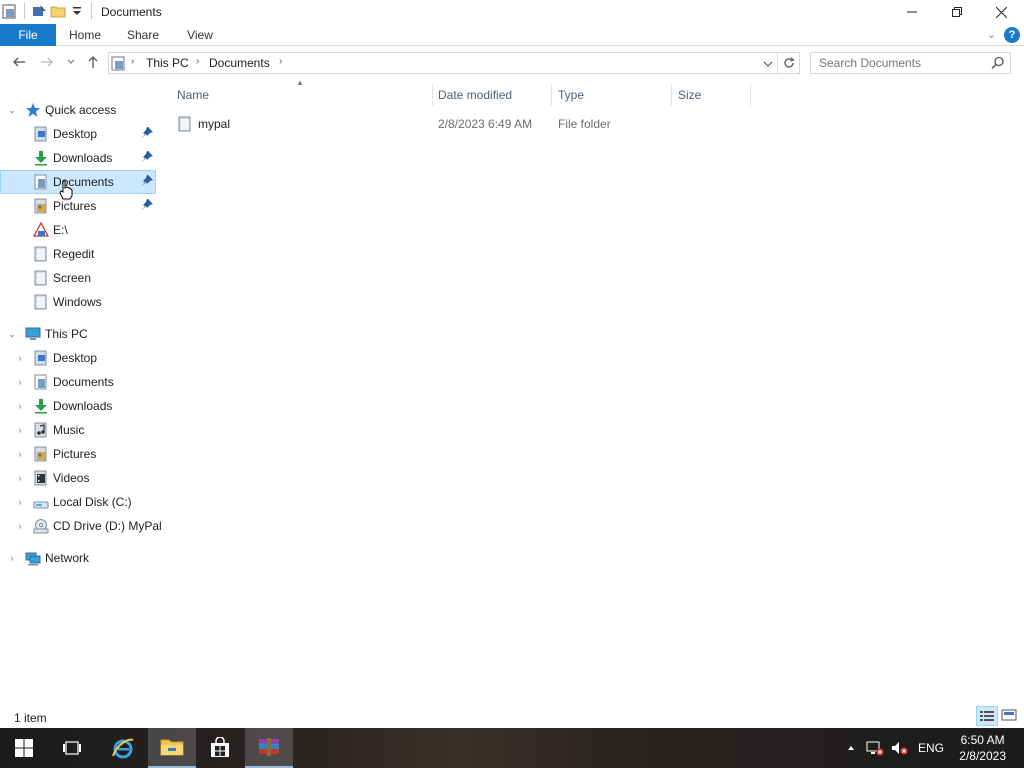 The image size is (1024, 768). What do you see at coordinates (78, 134) in the screenshot?
I see `nav-qa-desktop: Desktop` at bounding box center [78, 134].